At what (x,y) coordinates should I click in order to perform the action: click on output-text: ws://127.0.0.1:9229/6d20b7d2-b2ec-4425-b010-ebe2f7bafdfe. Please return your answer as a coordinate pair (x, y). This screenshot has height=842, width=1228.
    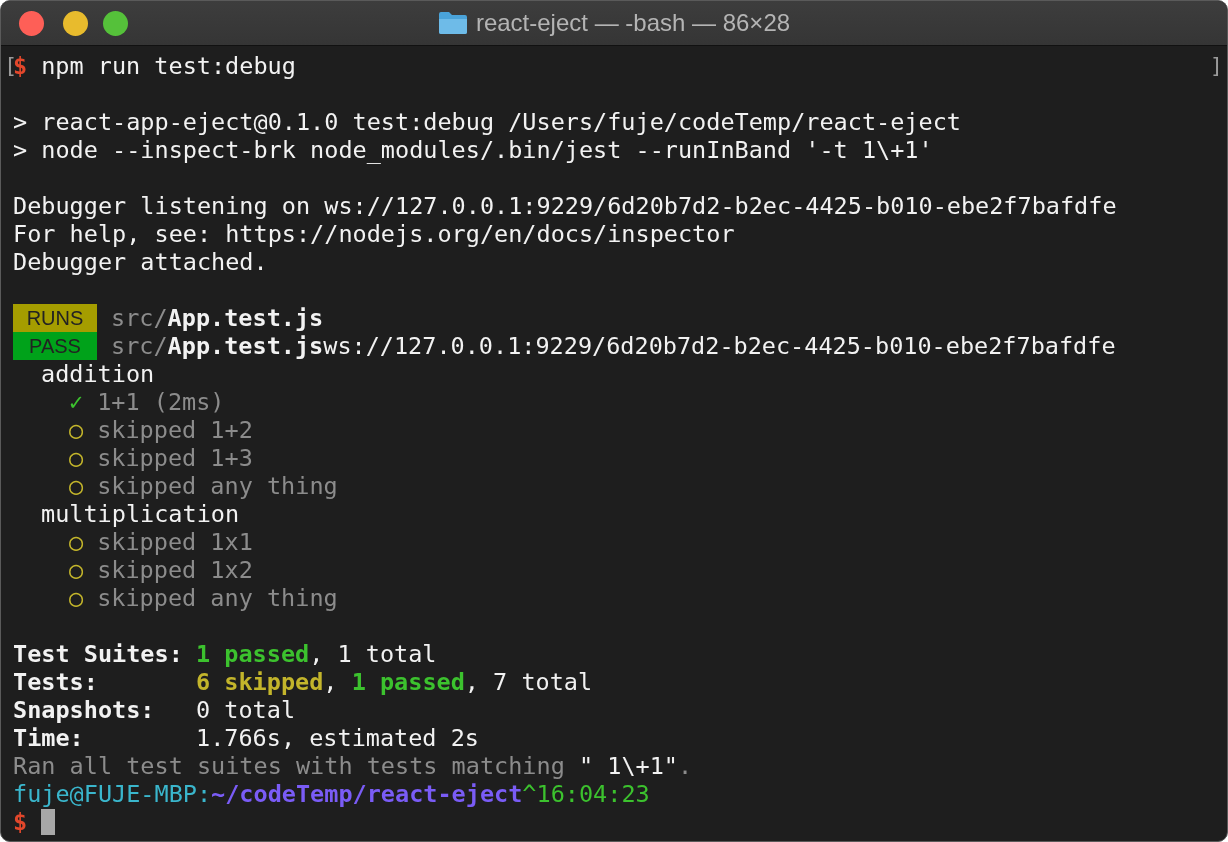
    Looking at the image, I should click on (719, 346).